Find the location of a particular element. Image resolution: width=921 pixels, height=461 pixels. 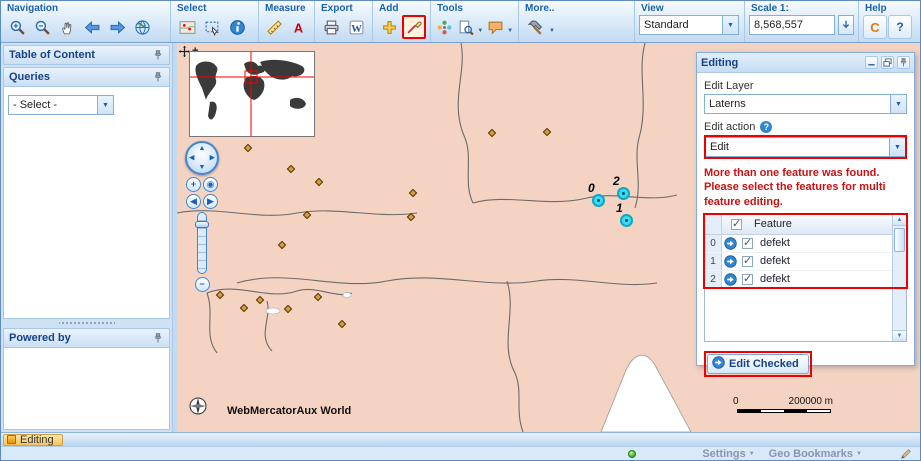

callout-button is located at coordinates (495, 27).